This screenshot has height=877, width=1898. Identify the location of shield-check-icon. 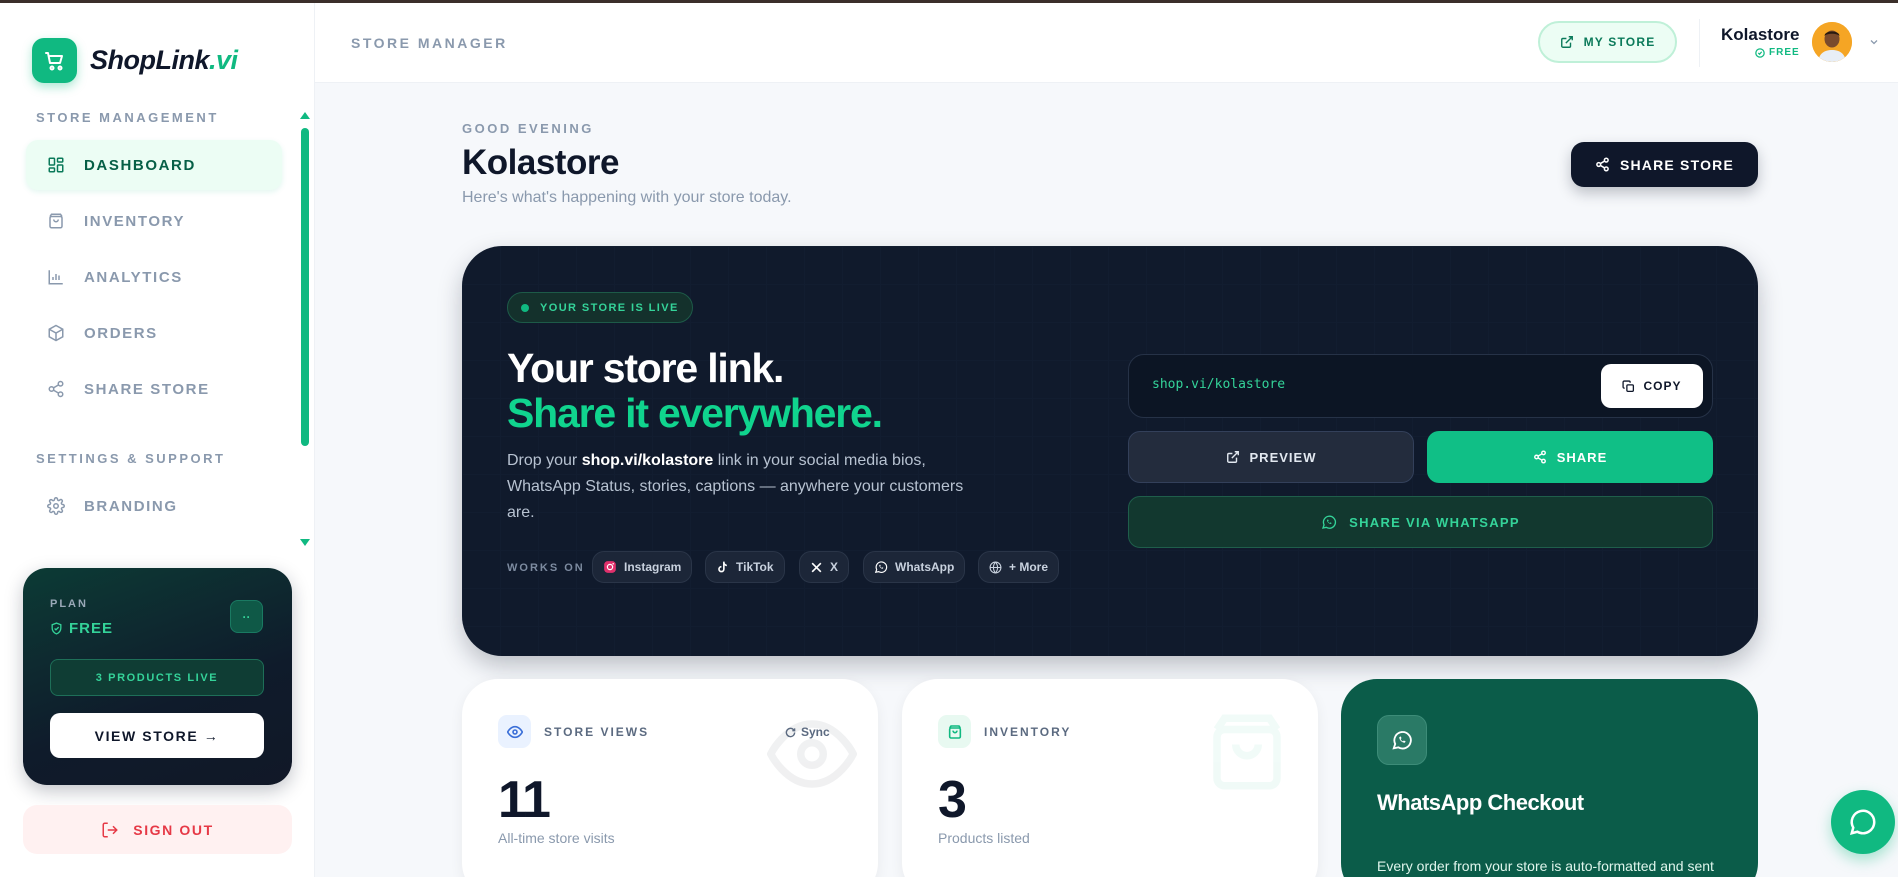
(56, 628).